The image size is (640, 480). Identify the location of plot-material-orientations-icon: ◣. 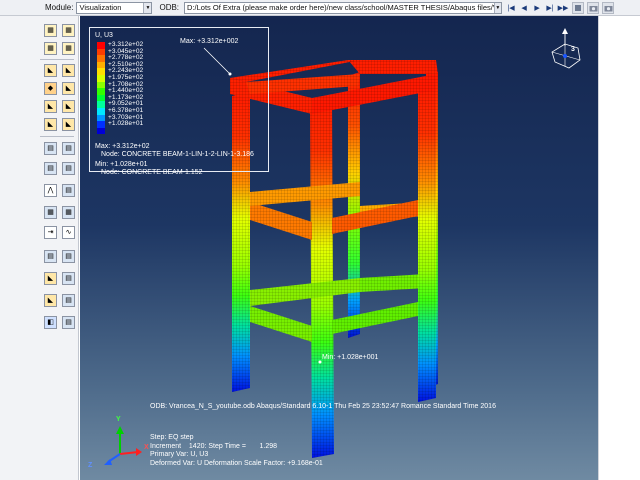
(68, 70).